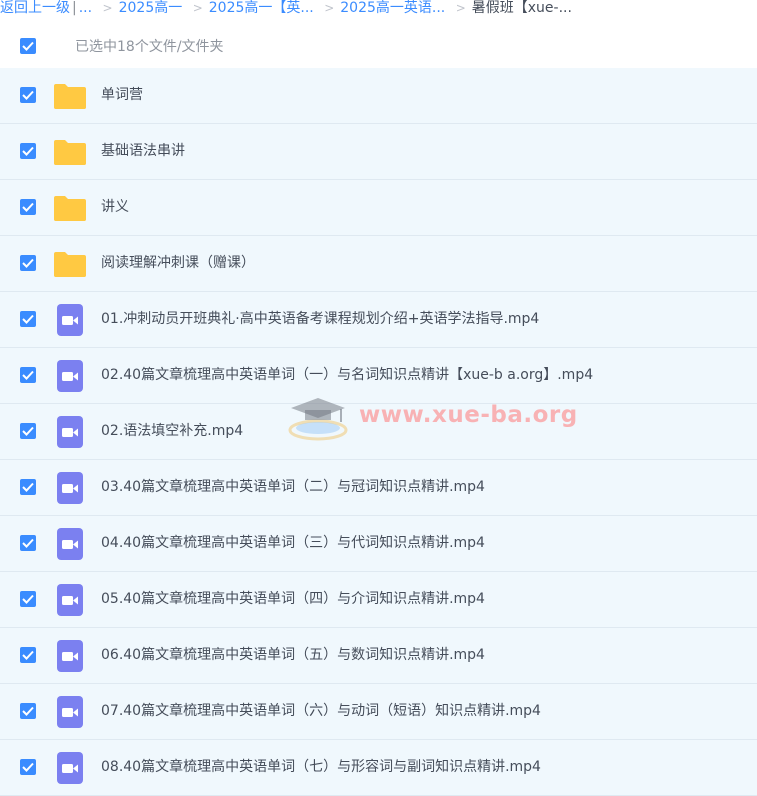 The height and width of the screenshot is (796, 757). Describe the element at coordinates (172, 431) in the screenshot. I see `file-name: 02.语法填空补充.mp4` at that location.